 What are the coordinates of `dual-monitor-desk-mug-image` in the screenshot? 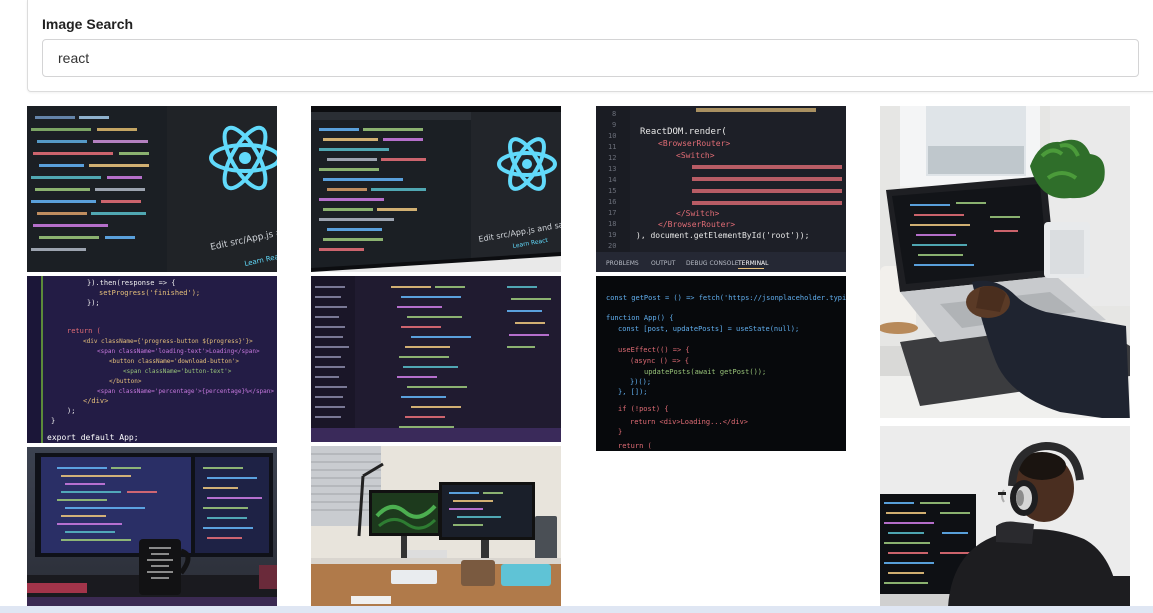 It's located at (152, 527).